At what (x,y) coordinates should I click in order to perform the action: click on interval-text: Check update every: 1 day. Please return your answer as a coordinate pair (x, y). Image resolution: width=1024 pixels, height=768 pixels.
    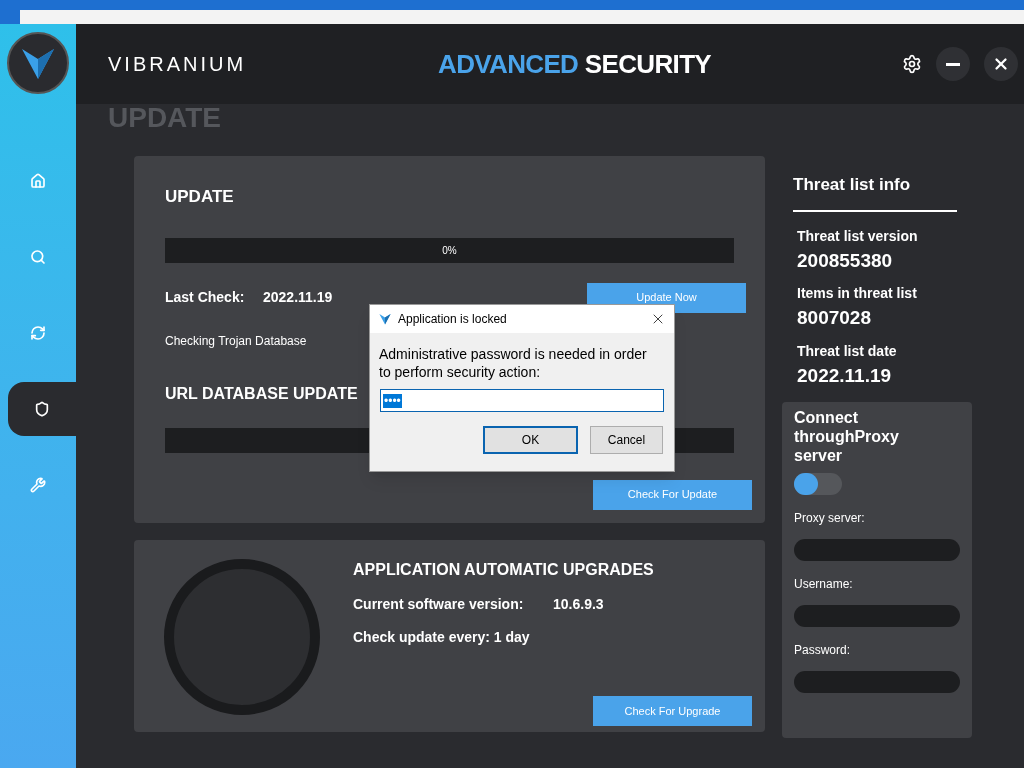
    Looking at the image, I should click on (442, 637).